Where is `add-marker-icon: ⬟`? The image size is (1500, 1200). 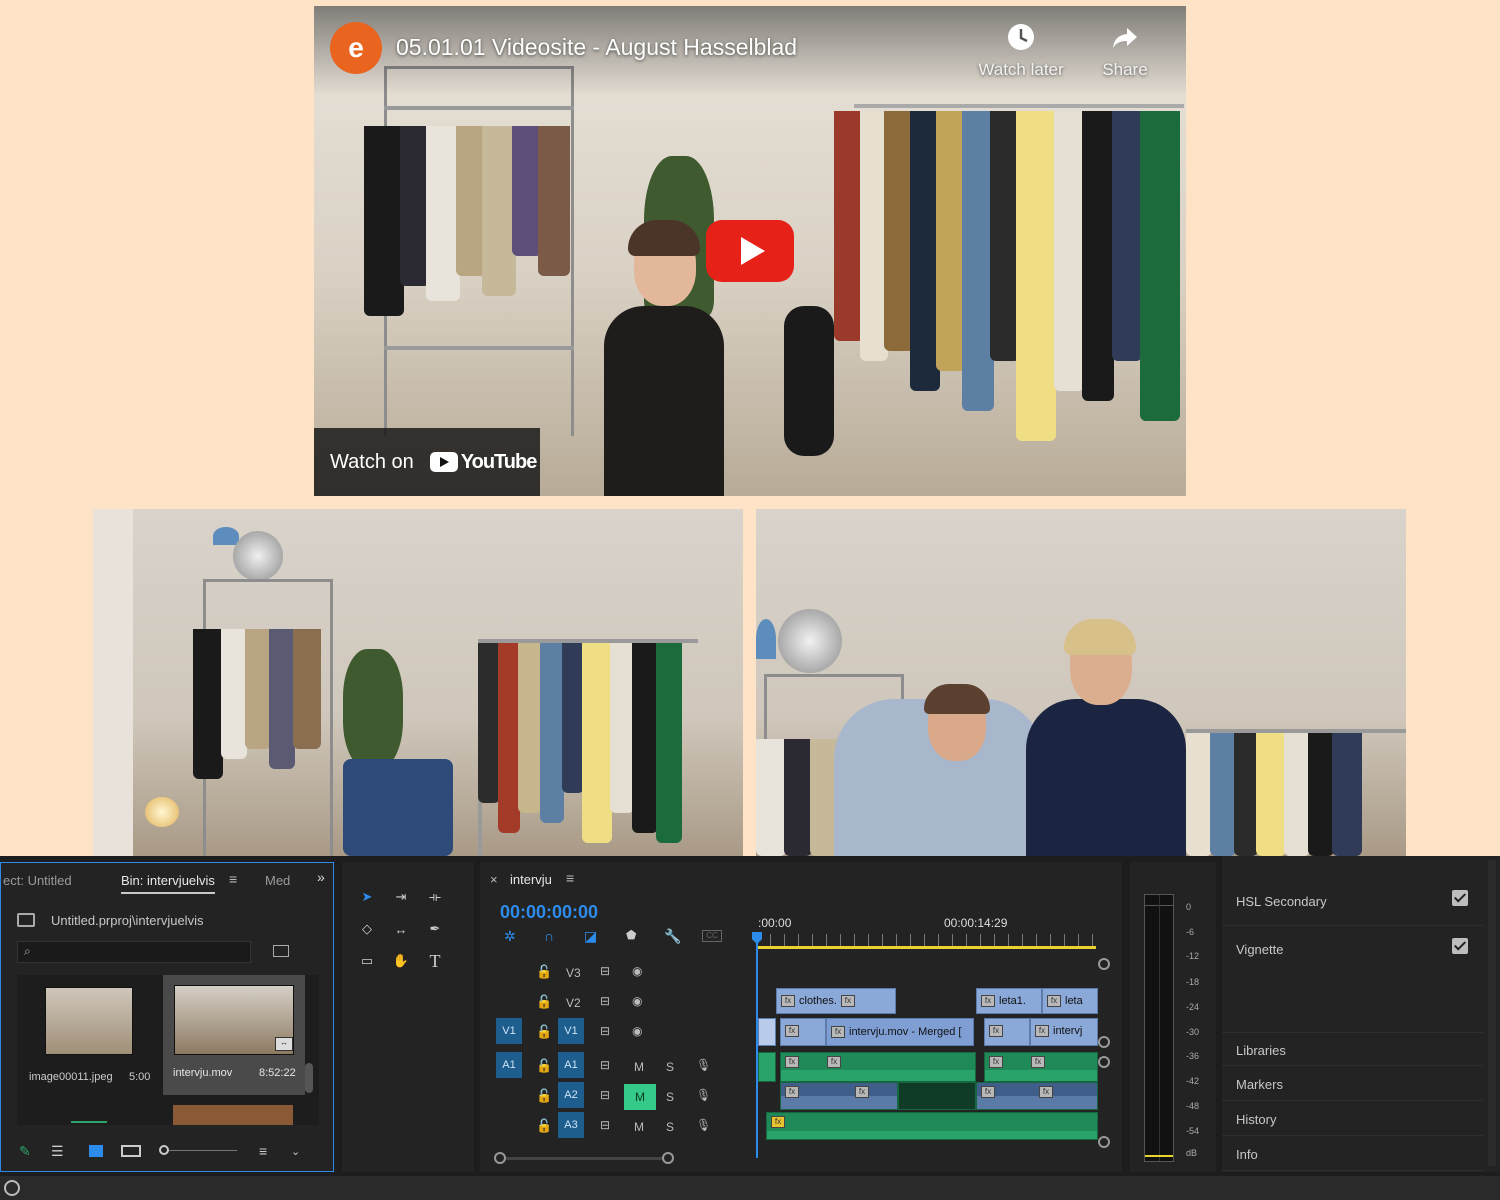 add-marker-icon: ⬟ is located at coordinates (631, 935).